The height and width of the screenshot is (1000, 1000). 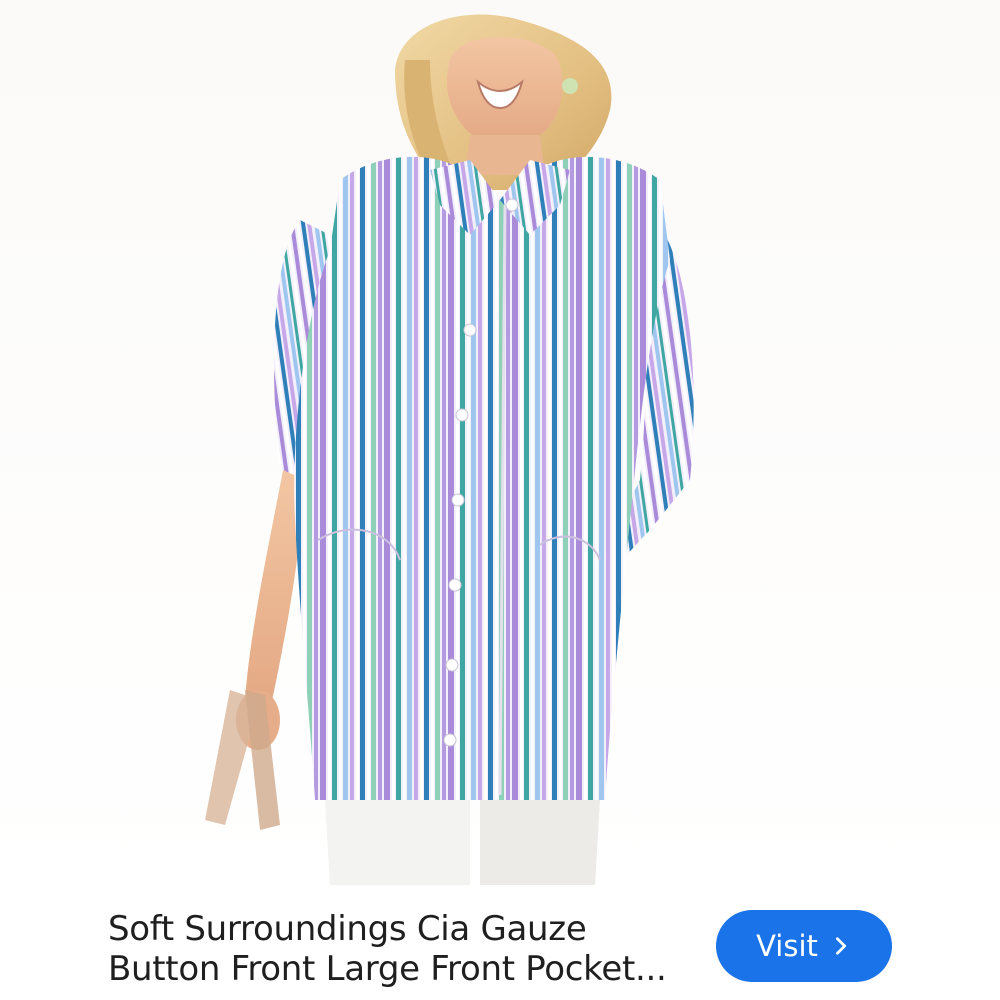 I want to click on chevron-right-icon, so click(x=840, y=946).